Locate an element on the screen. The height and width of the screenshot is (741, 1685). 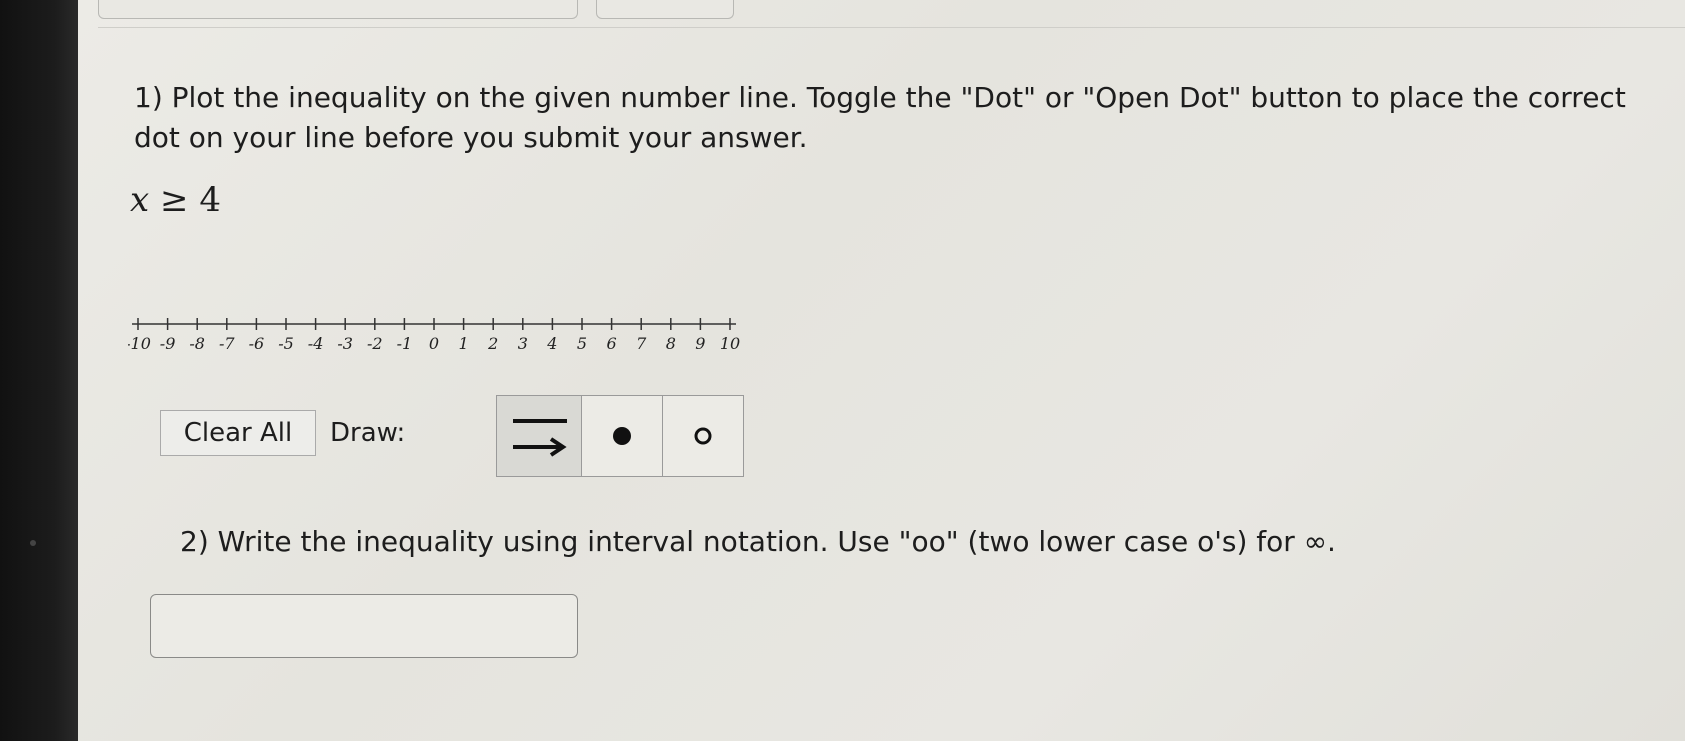
inequality-expression: x ≥ 4 is located at coordinates (175, 200).